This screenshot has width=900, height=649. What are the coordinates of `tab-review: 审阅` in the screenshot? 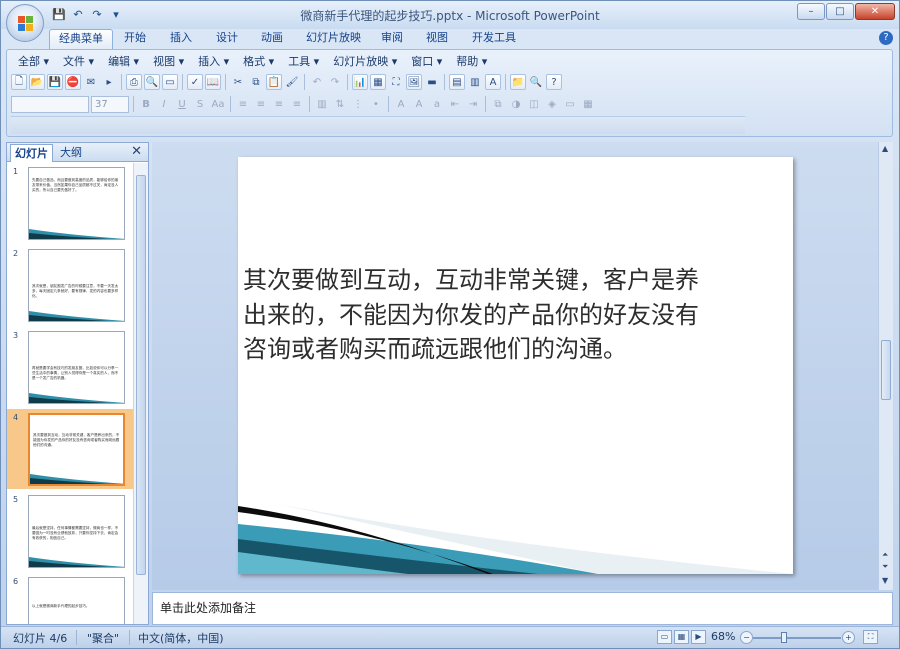 It's located at (392, 39).